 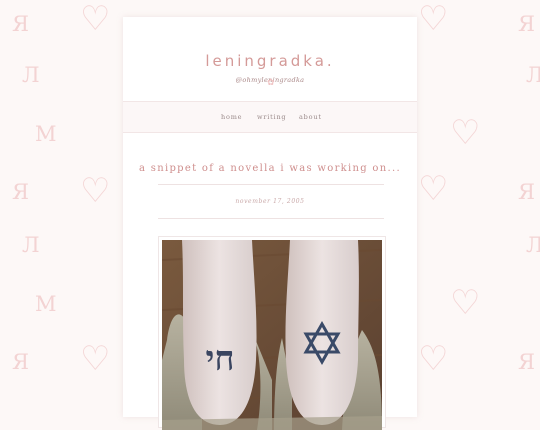 I want to click on nav-item-writing: writing, so click(x=271, y=117).